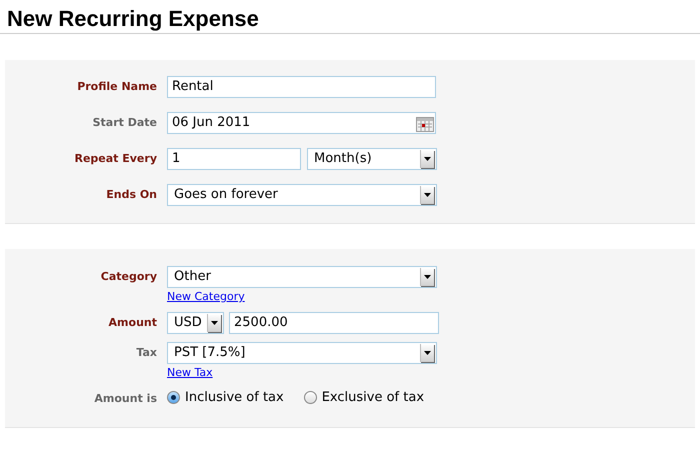  I want to click on new-link: New Tax, so click(190, 373).